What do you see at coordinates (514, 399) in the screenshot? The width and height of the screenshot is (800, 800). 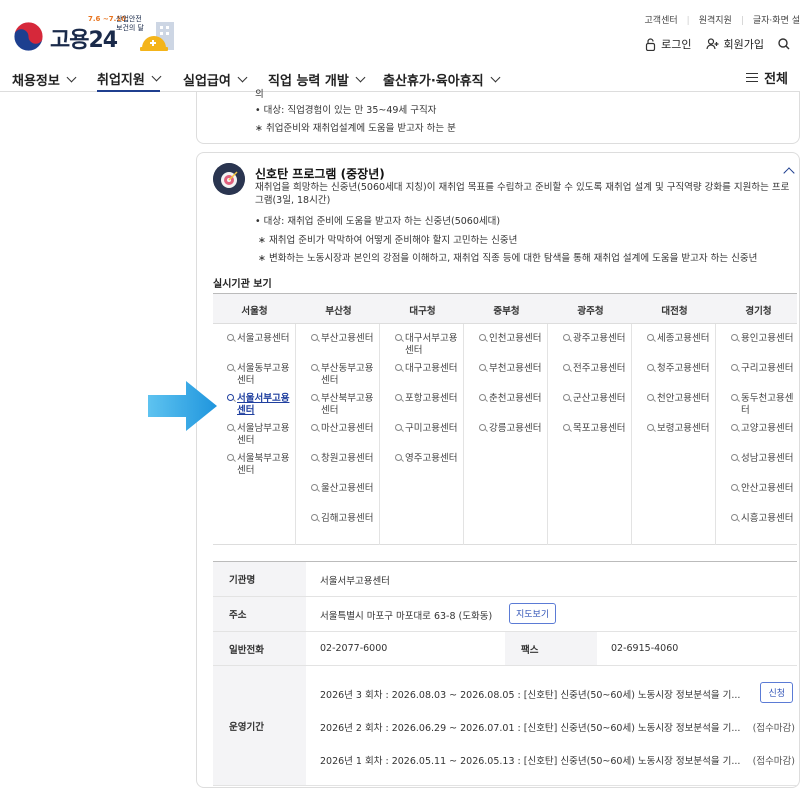 I see `office-link: 춘천고용센터` at bounding box center [514, 399].